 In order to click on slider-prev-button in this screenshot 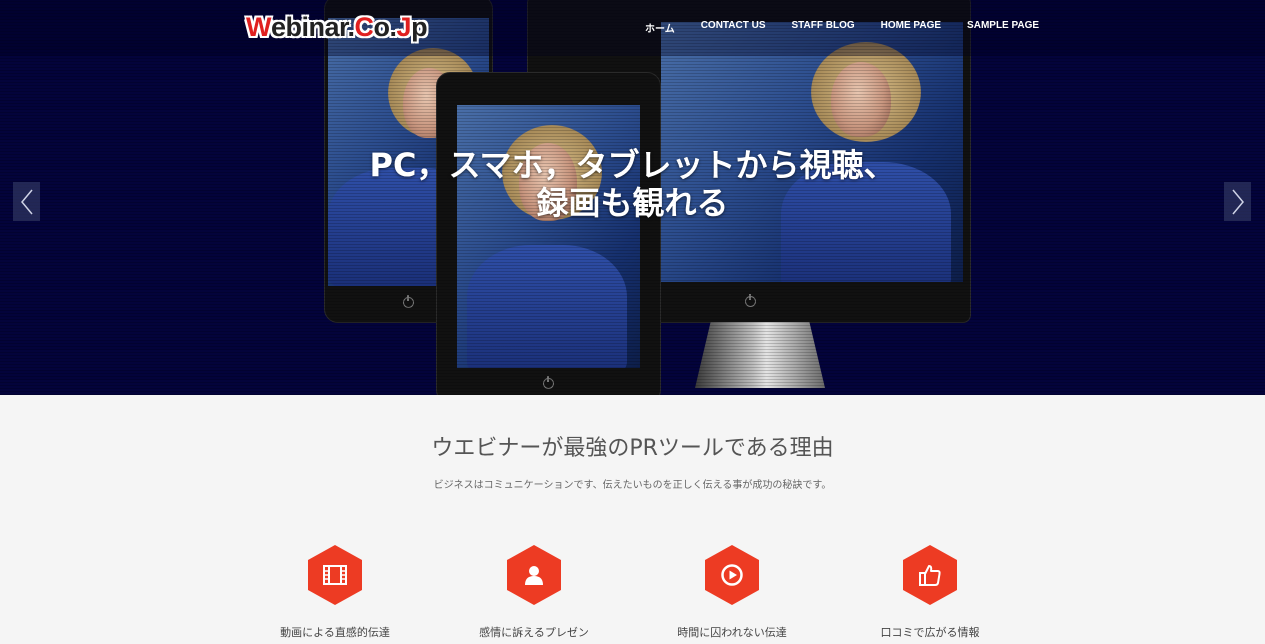, I will do `click(26, 201)`.